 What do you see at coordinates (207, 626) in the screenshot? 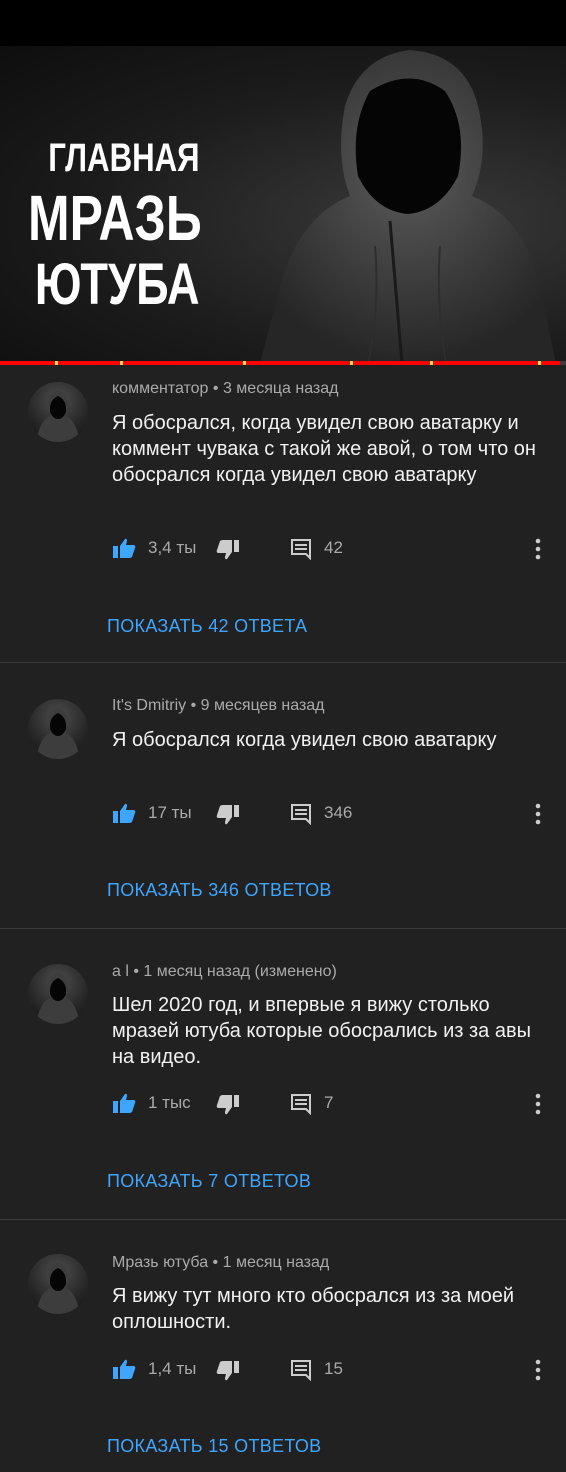
I see `show-replies-button: ПОКАЗАТЬ 42 ОТВЕТА` at bounding box center [207, 626].